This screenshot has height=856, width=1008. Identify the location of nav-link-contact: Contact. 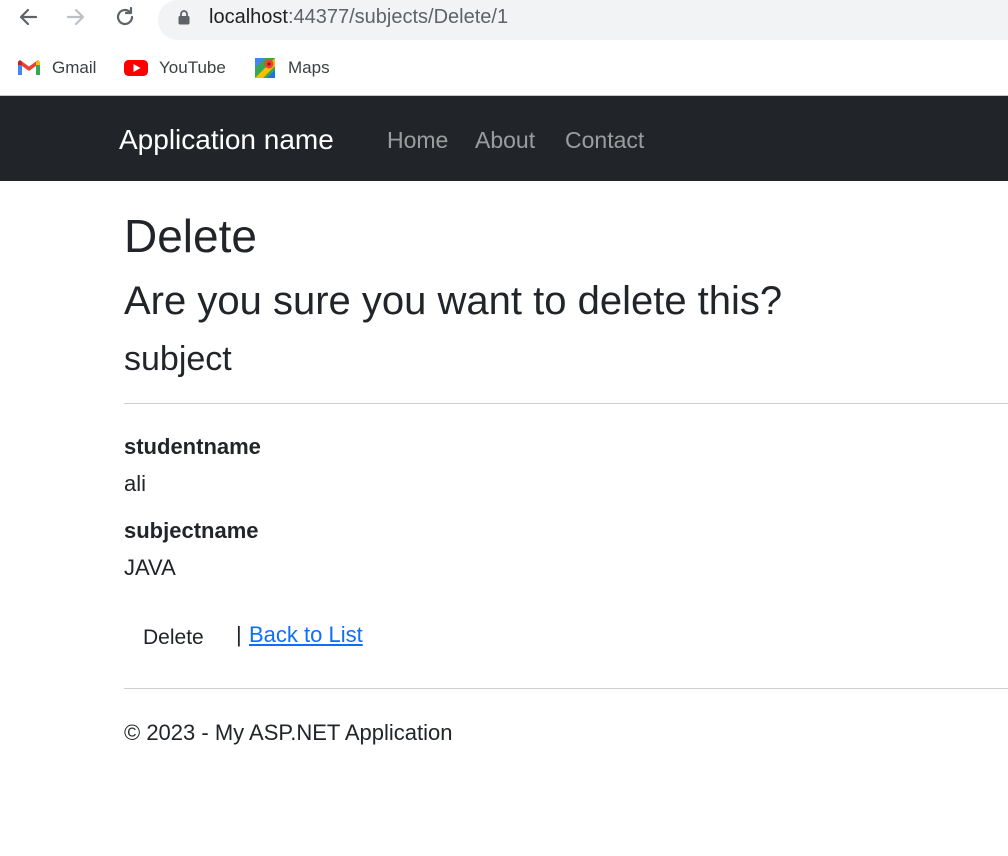
(604, 140).